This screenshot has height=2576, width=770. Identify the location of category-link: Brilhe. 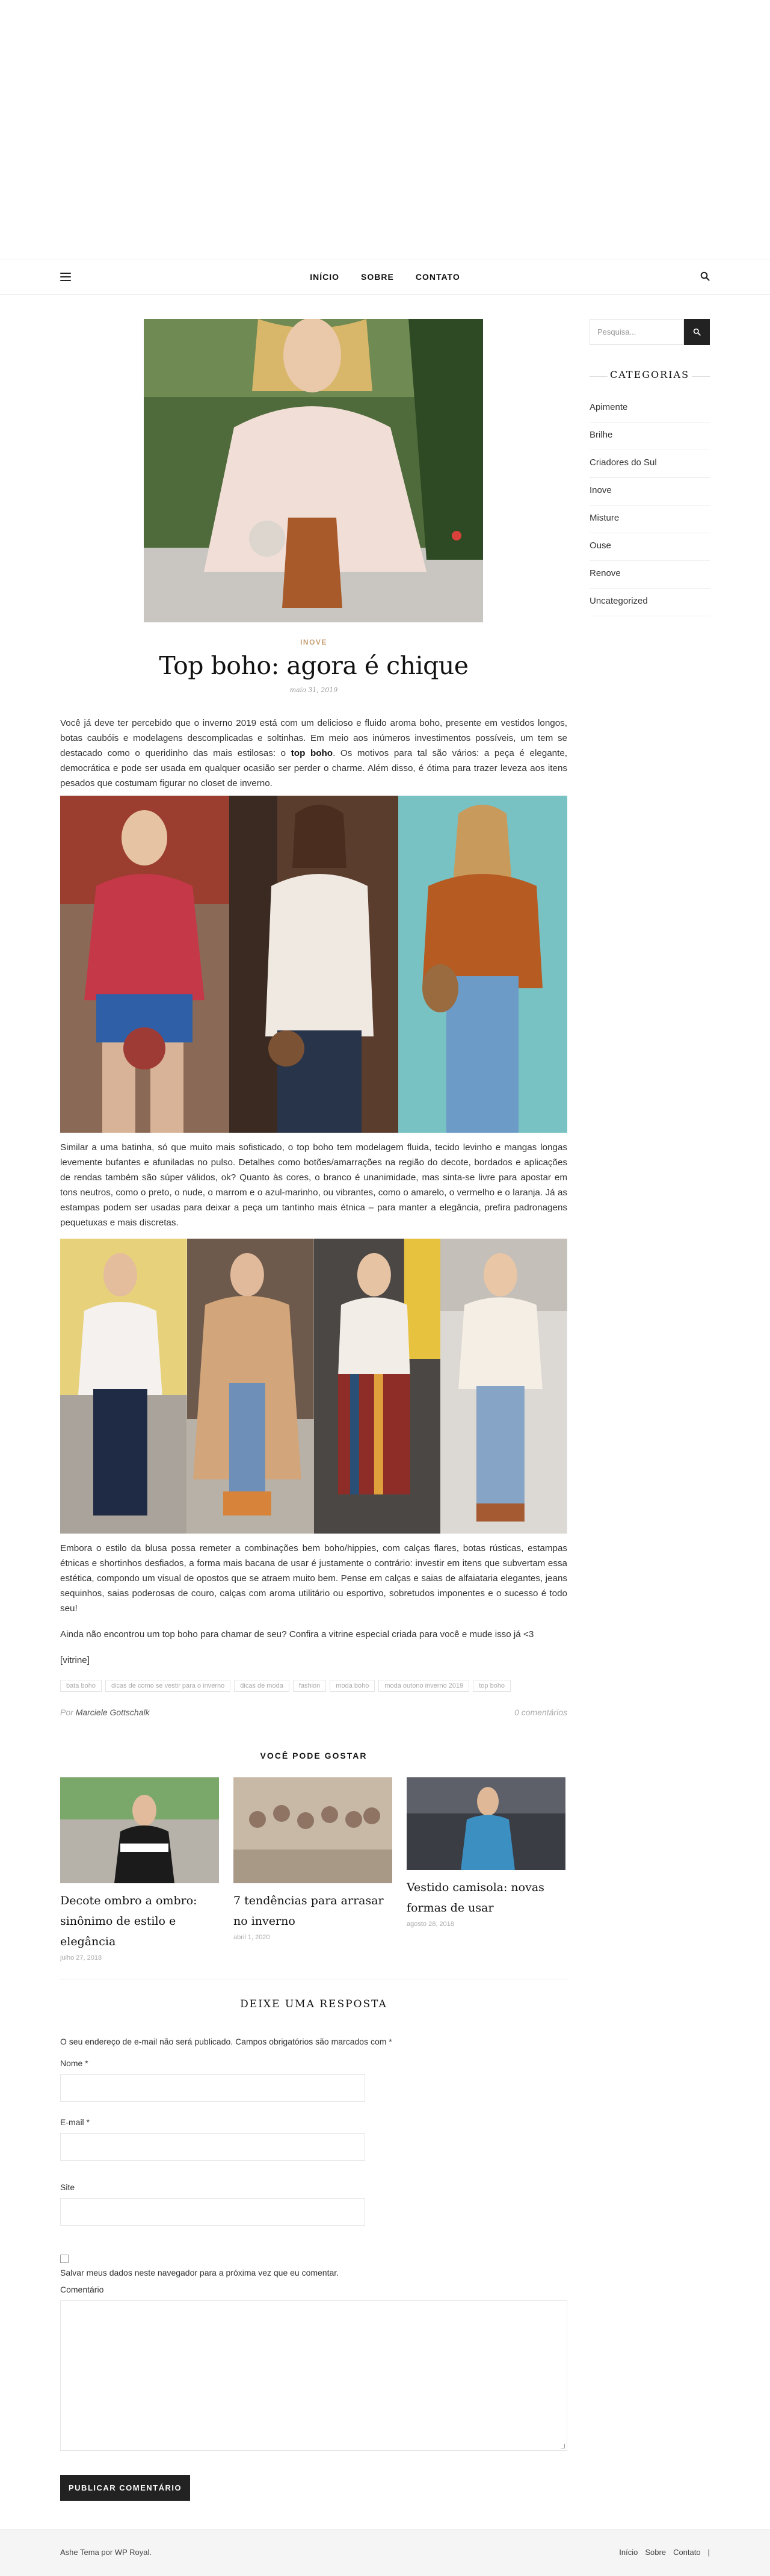
(650, 437).